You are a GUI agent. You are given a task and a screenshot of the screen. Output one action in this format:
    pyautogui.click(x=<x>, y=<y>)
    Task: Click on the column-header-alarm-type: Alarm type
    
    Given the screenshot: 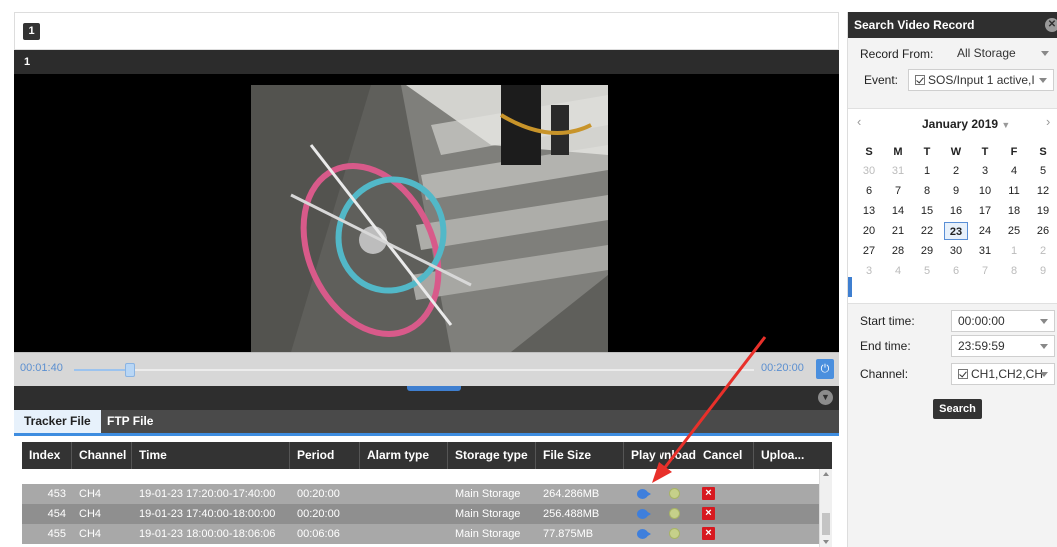 What is the action you would take?
    pyautogui.click(x=404, y=455)
    